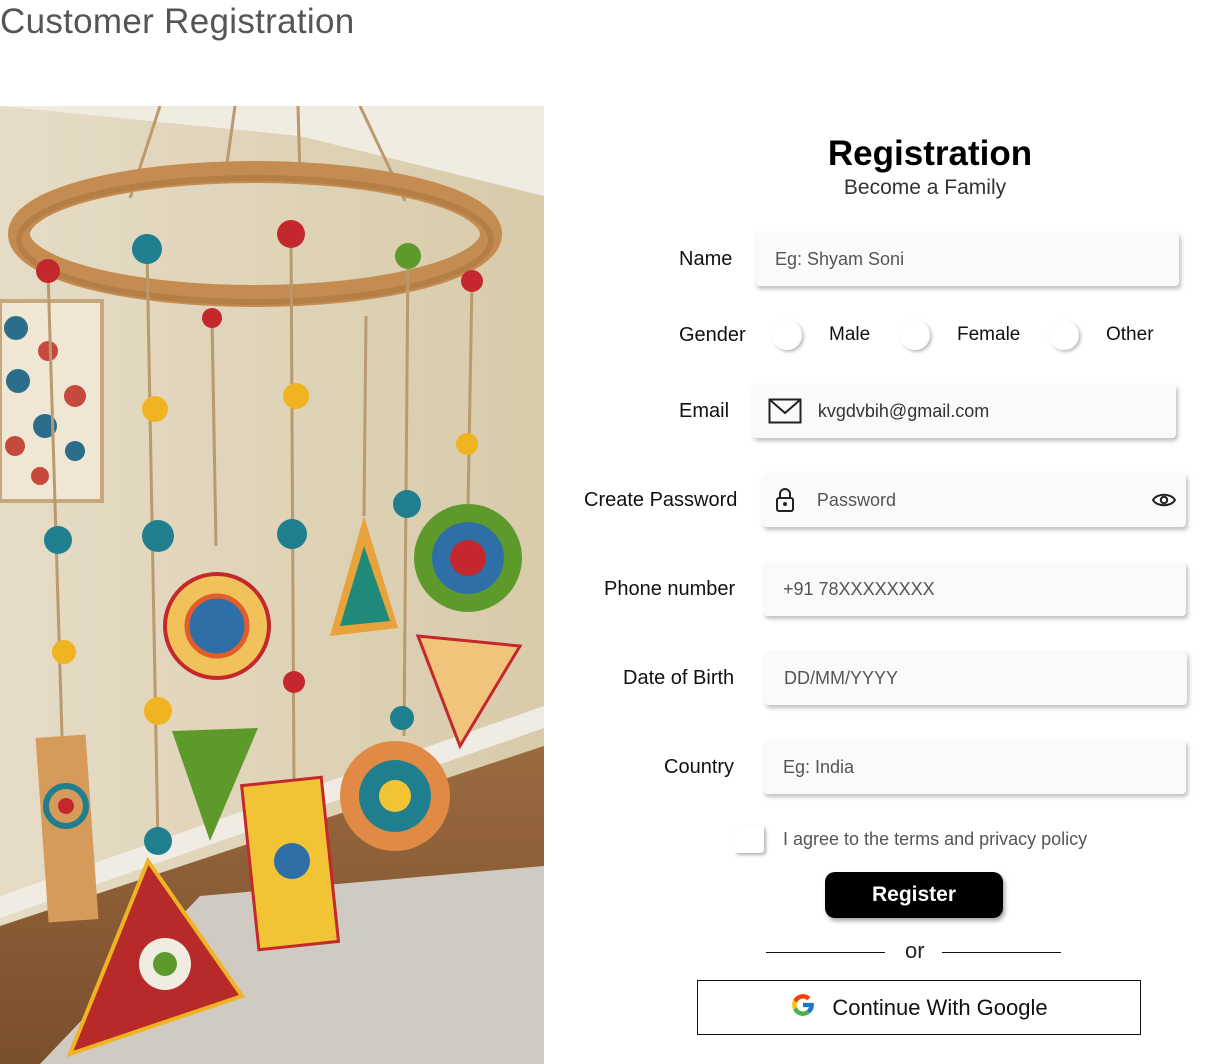  I want to click on form-subtitle: Become a Family, so click(925, 187).